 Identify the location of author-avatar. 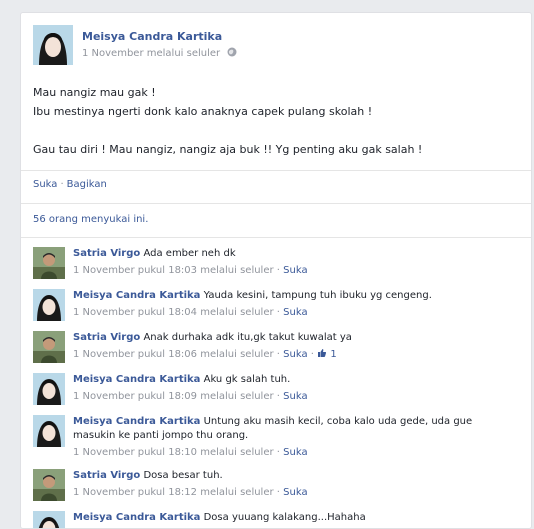
(53, 45).